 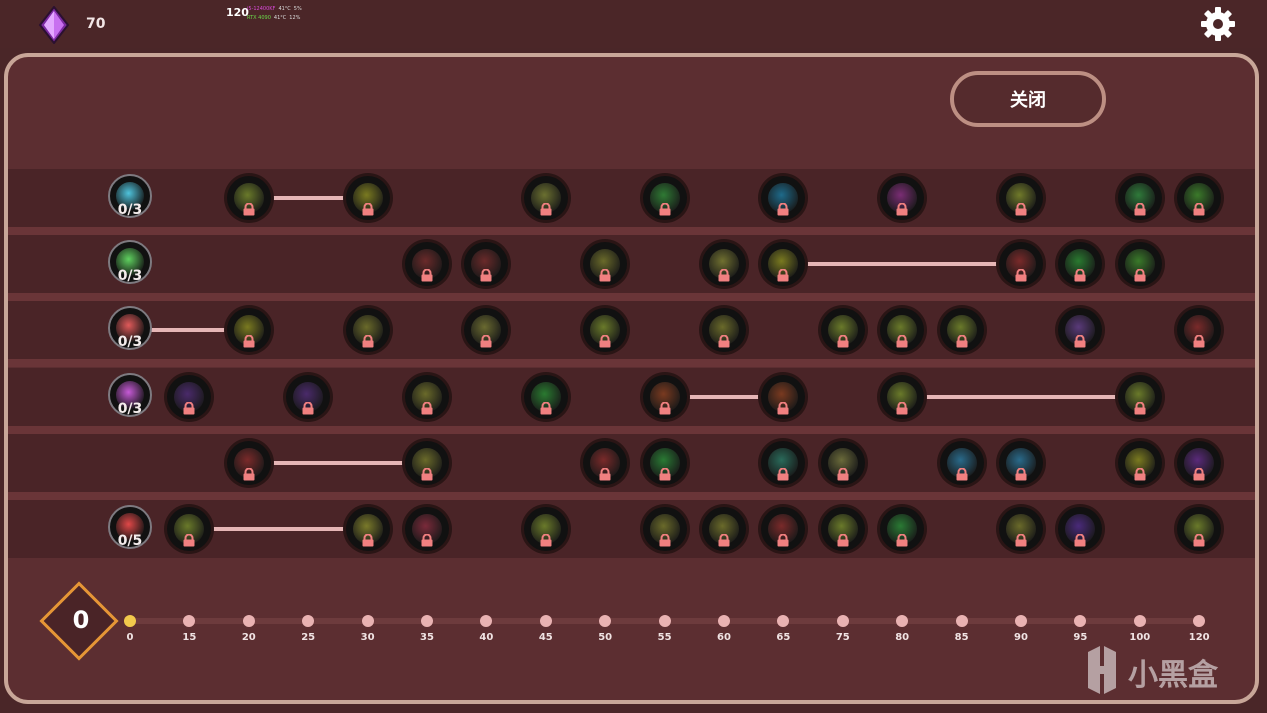 I want to click on gpu-temp: 41°C, so click(x=280, y=18).